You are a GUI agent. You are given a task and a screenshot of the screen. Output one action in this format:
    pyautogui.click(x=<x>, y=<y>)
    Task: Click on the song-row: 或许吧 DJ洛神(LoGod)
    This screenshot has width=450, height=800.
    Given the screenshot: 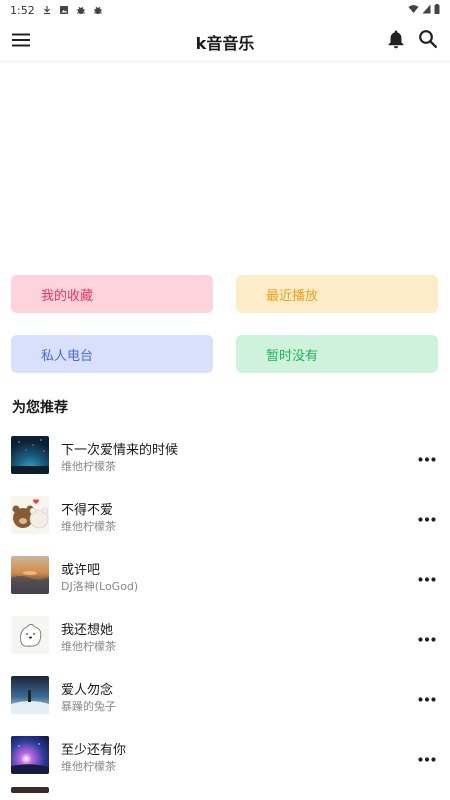 What is the action you would take?
    pyautogui.click(x=225, y=577)
    